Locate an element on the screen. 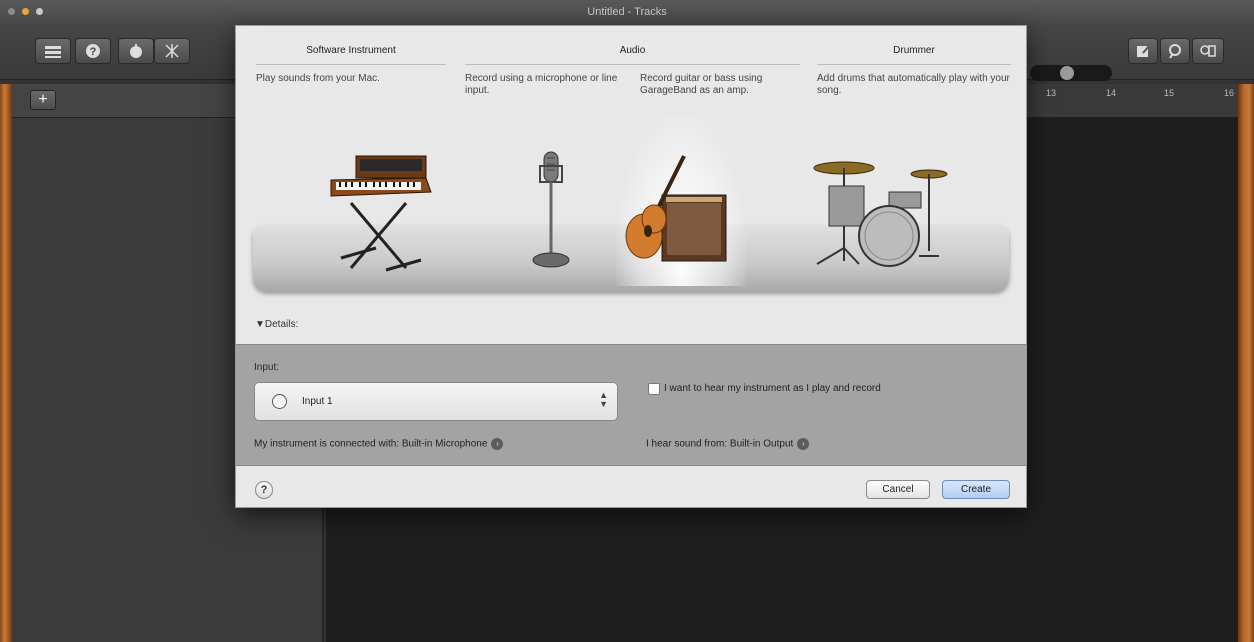  minimize-window-icon is located at coordinates (25, 11).